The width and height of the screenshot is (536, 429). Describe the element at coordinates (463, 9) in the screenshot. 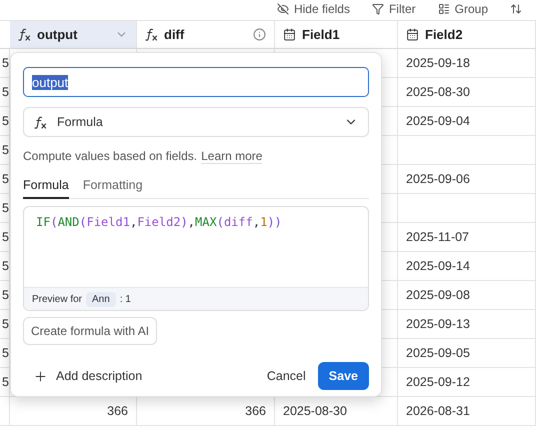

I see `toolbar-button: Group` at that location.